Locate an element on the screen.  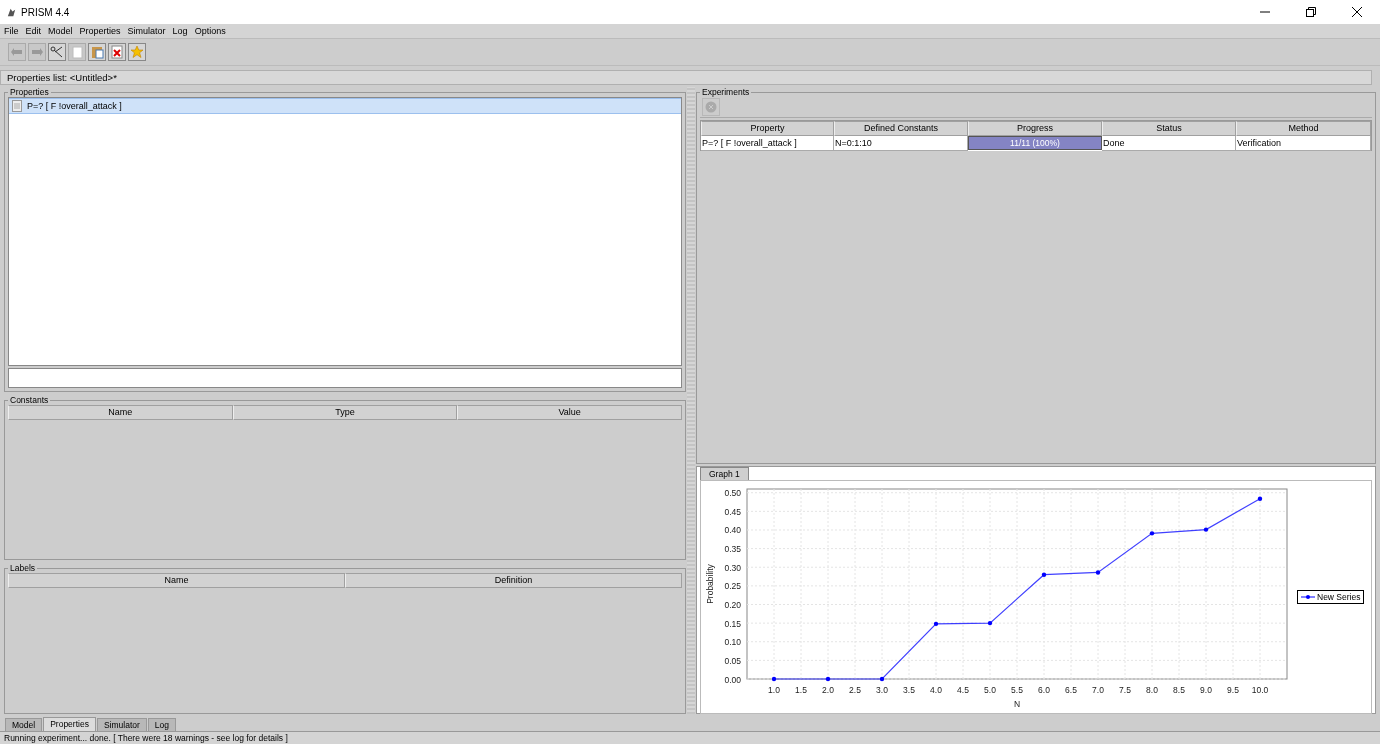
y-tick-label: 0.40 is located at coordinates (732, 530).